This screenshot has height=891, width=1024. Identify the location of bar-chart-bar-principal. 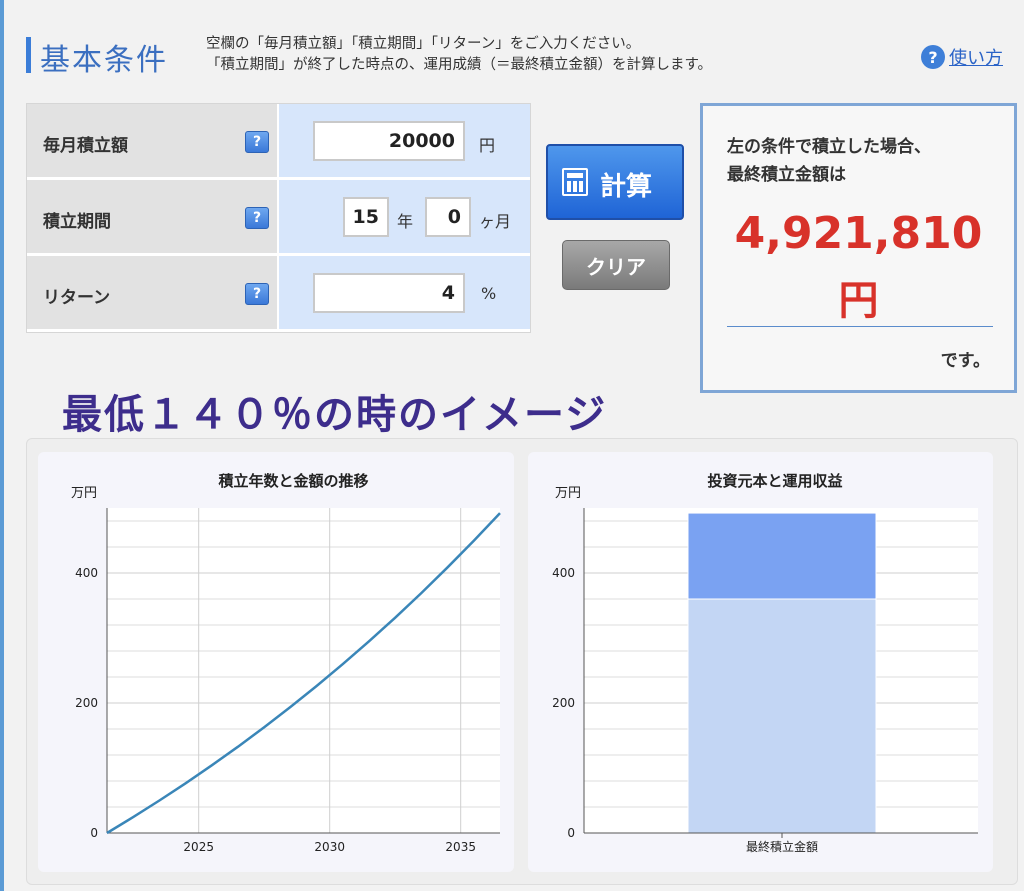
(782, 716).